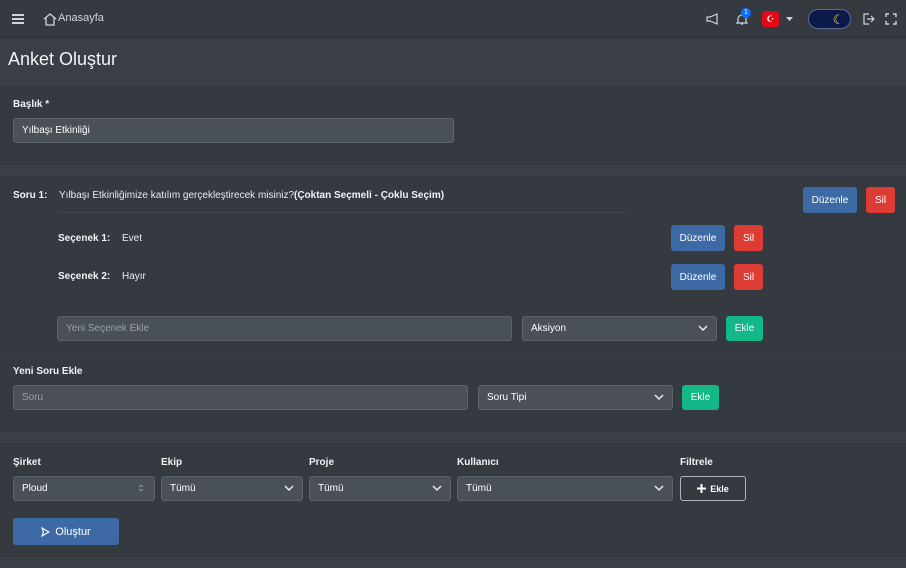 This screenshot has height=568, width=906. I want to click on question-type: (Çoktan Seçmeli - Çoklu Seçim), so click(369, 195).